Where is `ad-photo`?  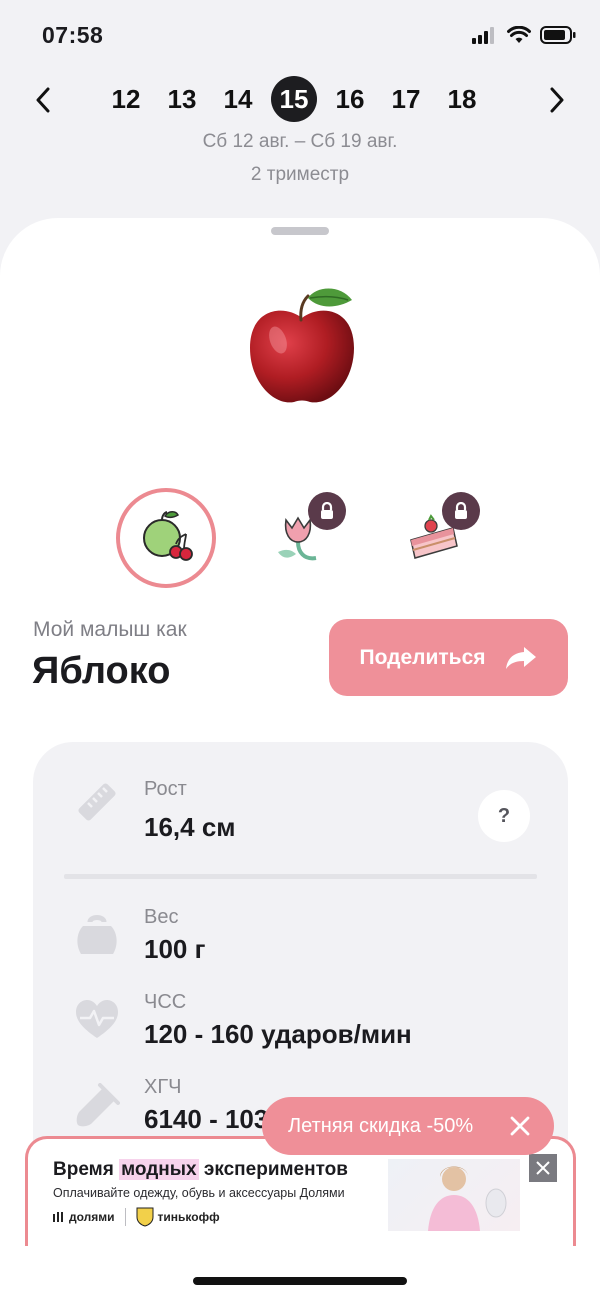 ad-photo is located at coordinates (454, 1195).